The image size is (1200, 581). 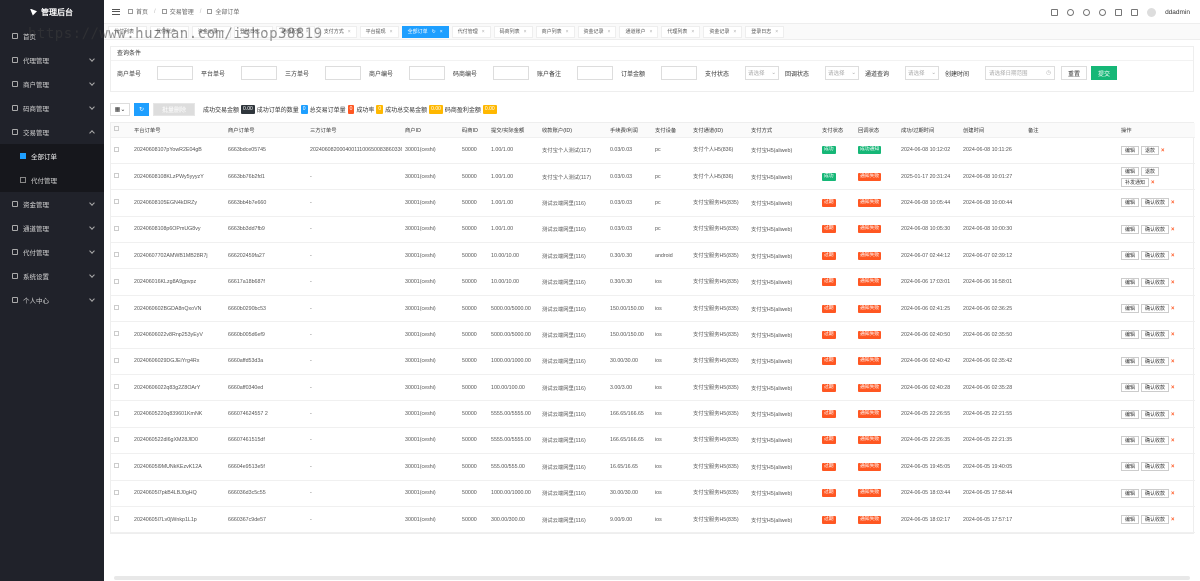 I want to click on tab-merchant-list: 商户列表 ×, so click(x=555, y=31).